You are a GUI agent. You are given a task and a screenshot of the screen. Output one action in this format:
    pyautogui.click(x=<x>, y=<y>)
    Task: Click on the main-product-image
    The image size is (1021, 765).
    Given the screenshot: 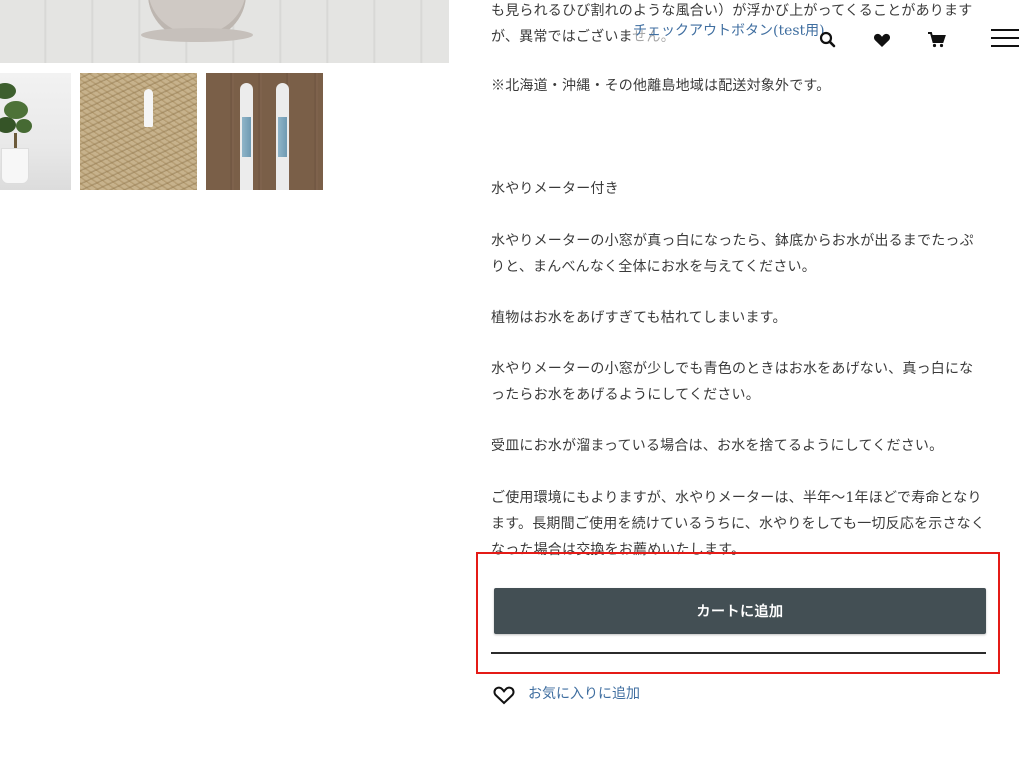 What is the action you would take?
    pyautogui.click(x=224, y=31)
    